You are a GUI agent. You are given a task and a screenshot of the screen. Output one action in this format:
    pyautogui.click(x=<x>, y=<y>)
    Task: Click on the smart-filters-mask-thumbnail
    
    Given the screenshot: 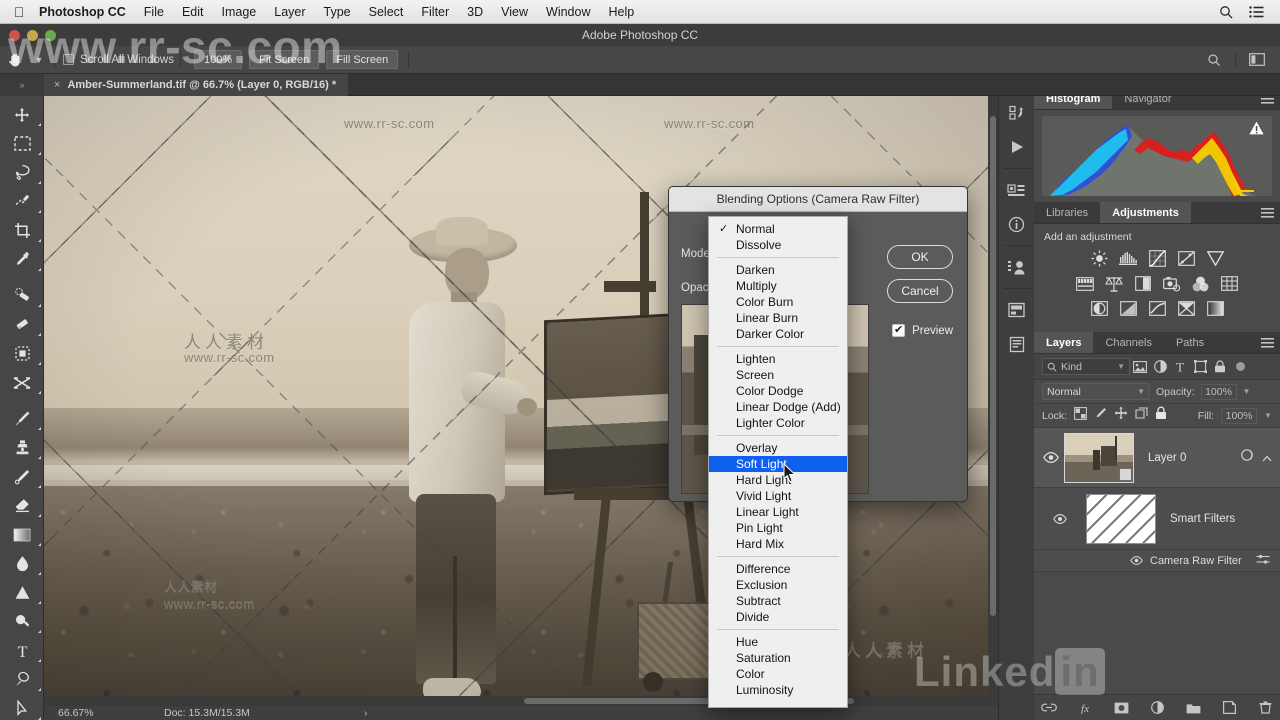 What is the action you would take?
    pyautogui.click(x=1121, y=518)
    